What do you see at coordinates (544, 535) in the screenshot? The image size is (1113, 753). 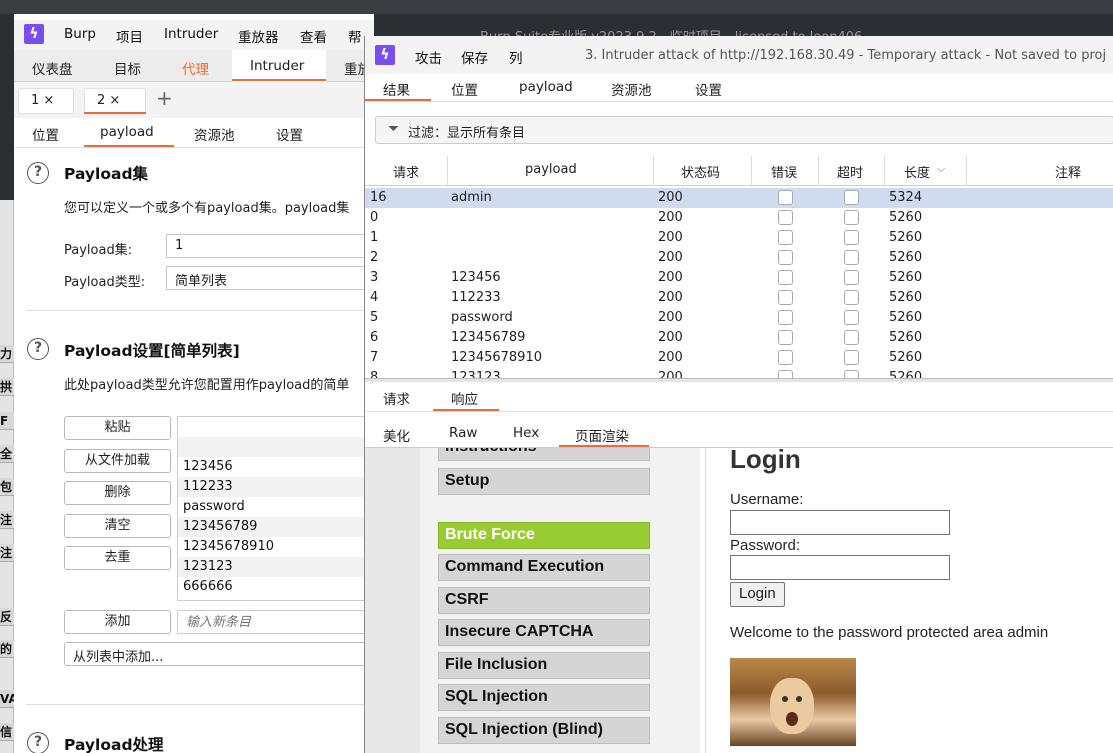 I see `menu-brute-force: Brute Force` at bounding box center [544, 535].